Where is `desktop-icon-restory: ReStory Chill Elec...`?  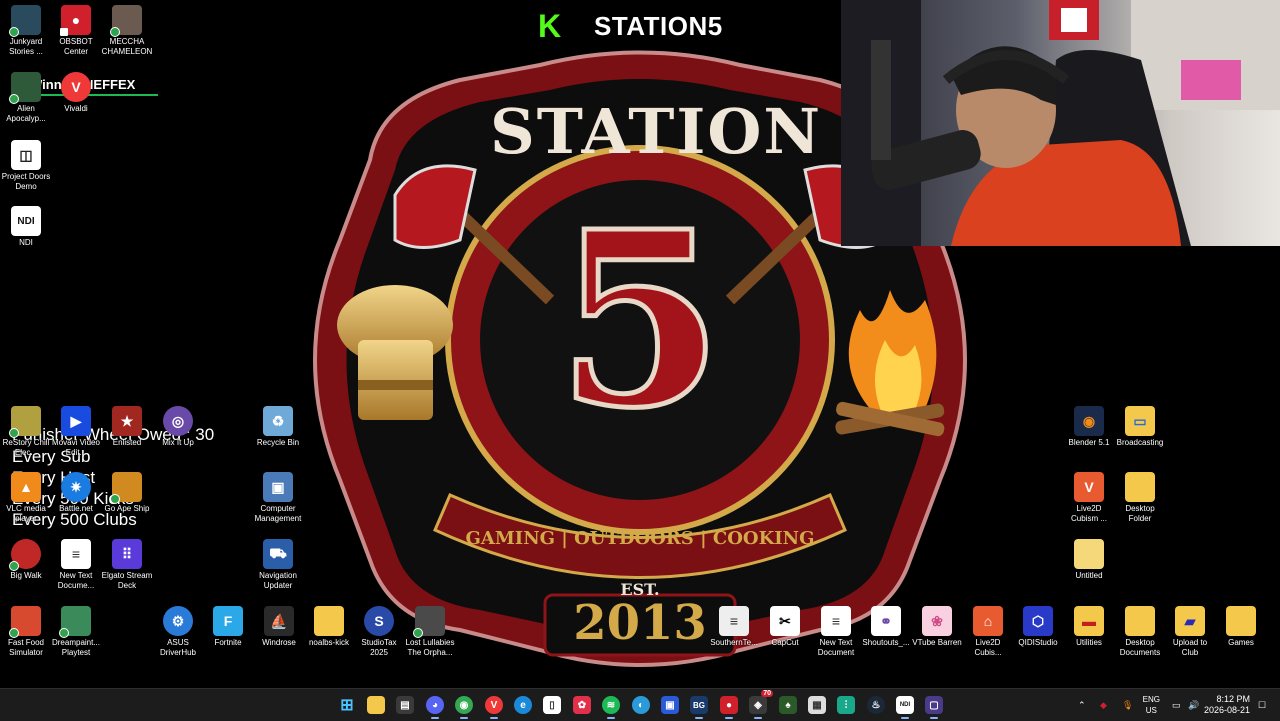 desktop-icon-restory: ReStory Chill Elec... is located at coordinates (26, 432).